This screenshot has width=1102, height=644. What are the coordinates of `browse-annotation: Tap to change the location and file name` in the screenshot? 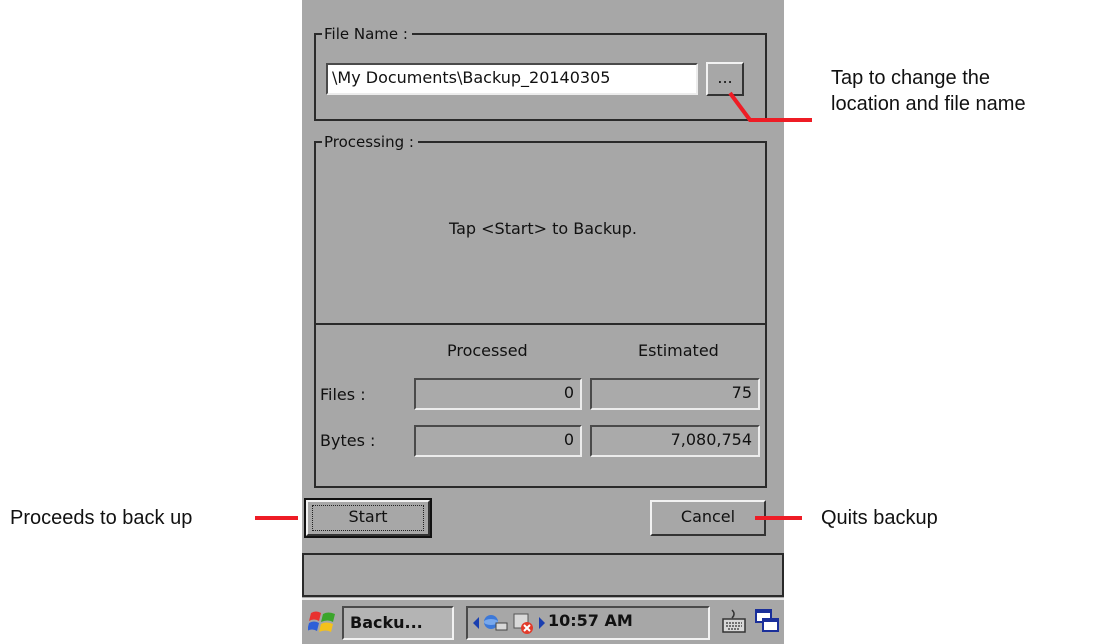 It's located at (928, 91).